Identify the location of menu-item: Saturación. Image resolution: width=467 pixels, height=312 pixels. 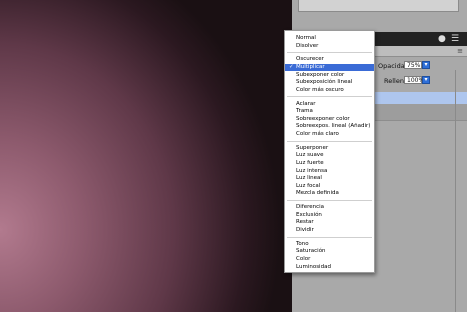
(329, 251).